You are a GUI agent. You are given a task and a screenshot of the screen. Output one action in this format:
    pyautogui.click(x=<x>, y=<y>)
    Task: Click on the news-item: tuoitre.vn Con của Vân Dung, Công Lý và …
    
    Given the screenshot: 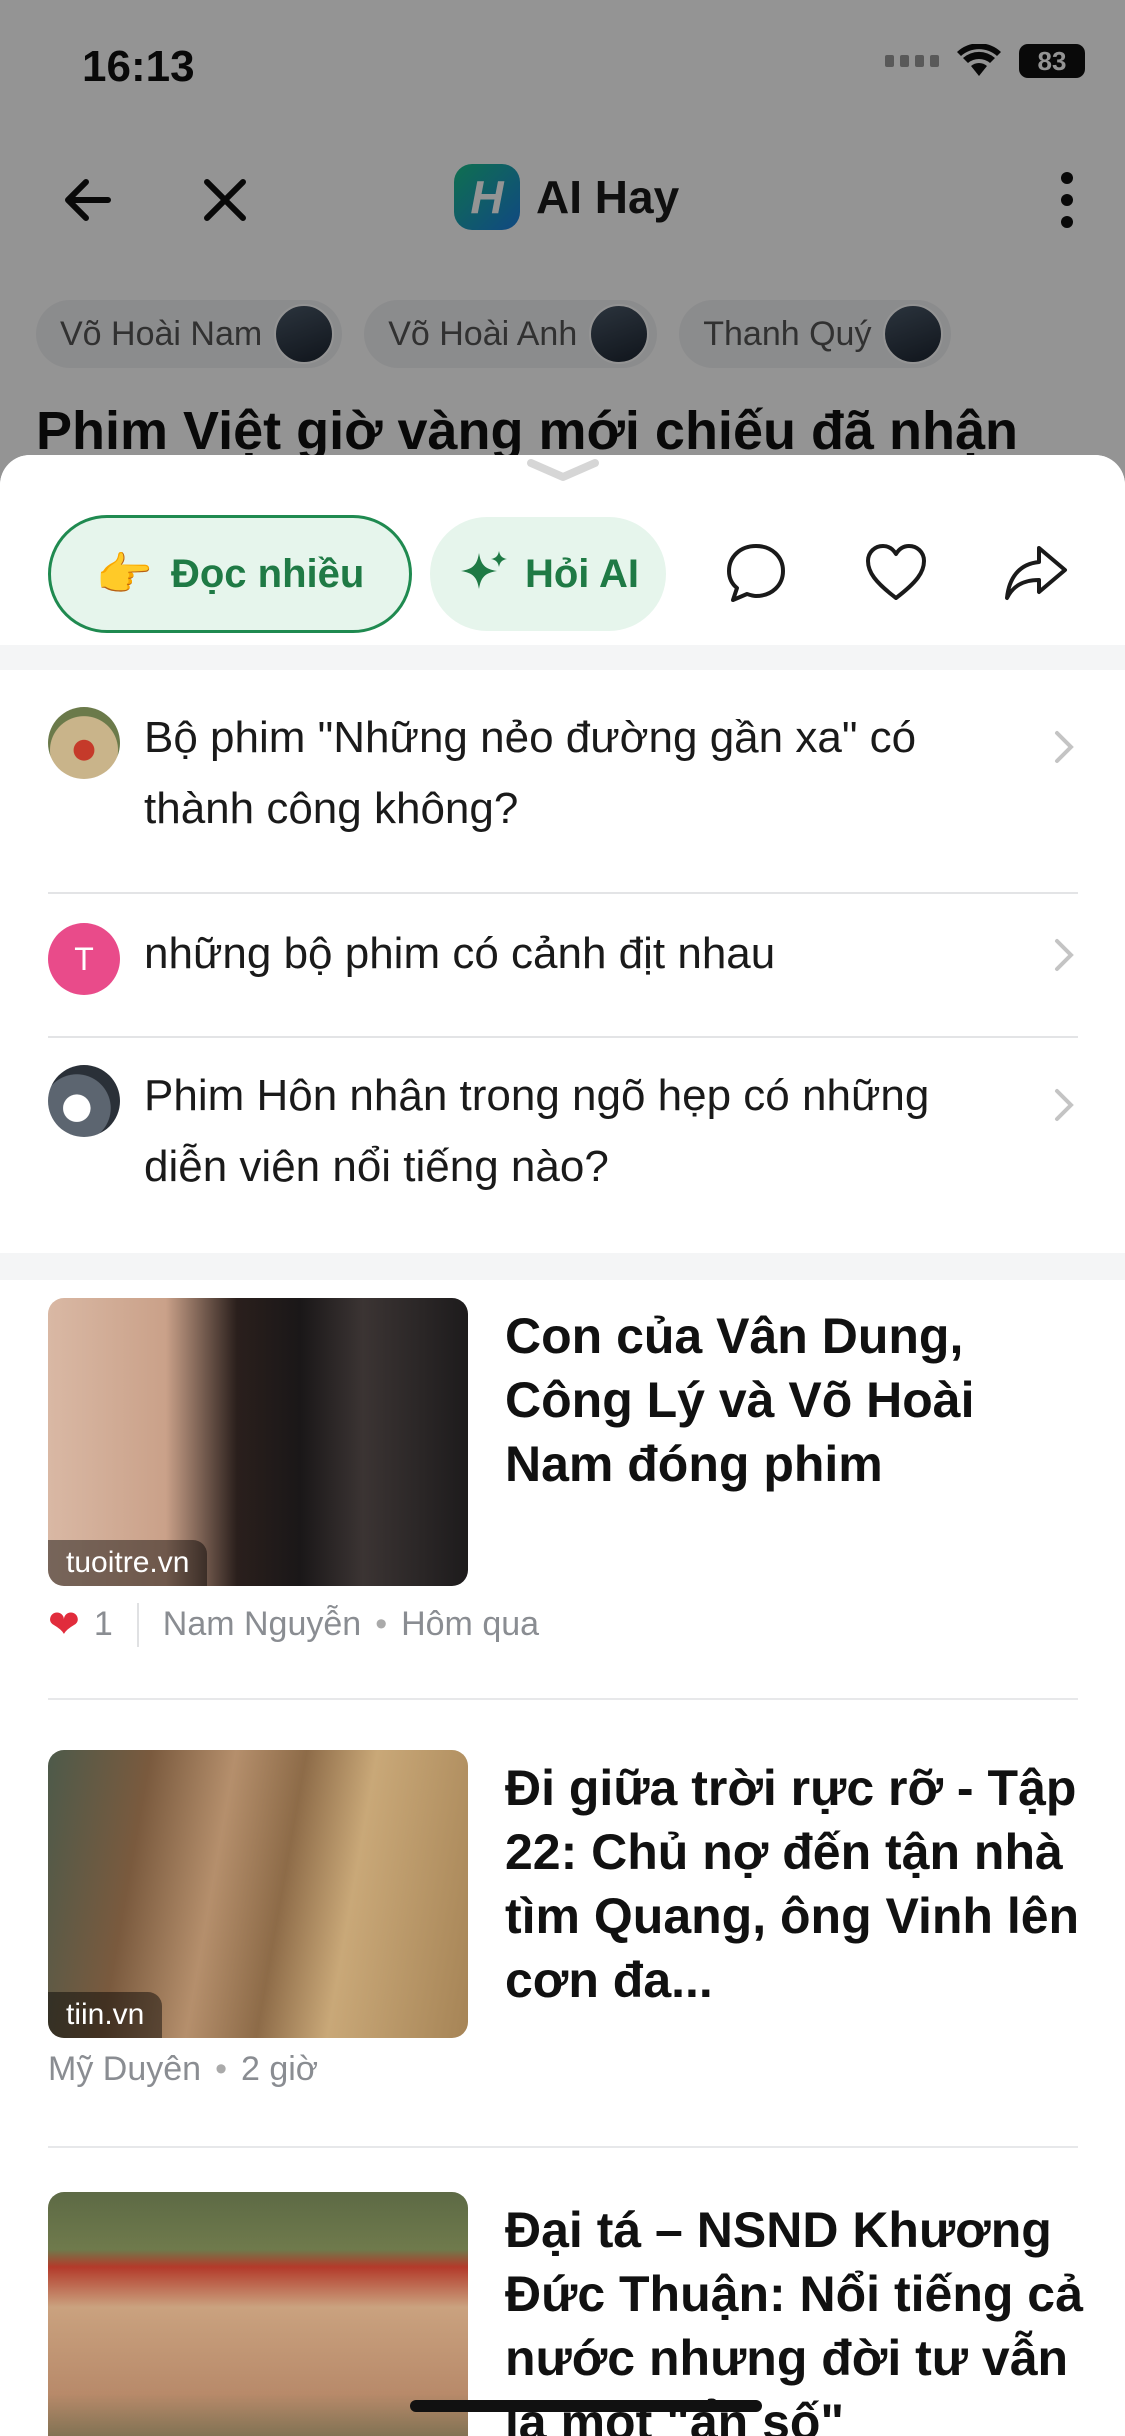 What is the action you would take?
    pyautogui.click(x=563, y=1442)
    